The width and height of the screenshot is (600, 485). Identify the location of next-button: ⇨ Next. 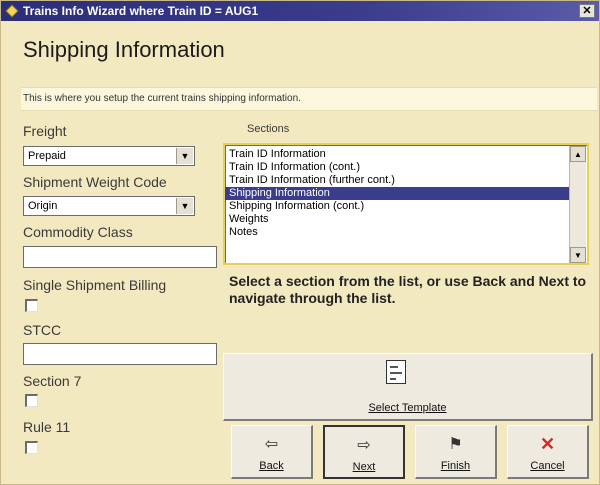
(364, 452).